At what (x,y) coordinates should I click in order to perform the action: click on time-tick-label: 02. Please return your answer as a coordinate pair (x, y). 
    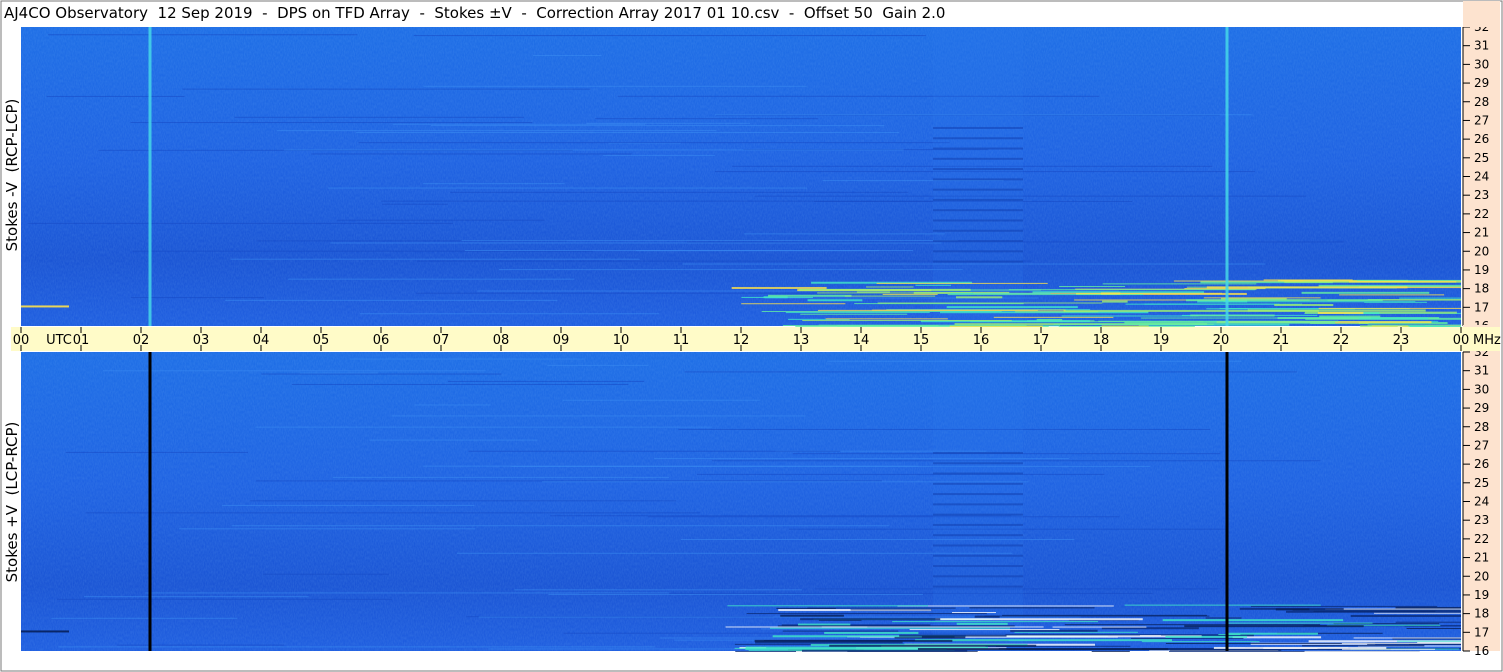
    Looking at the image, I should click on (141, 340).